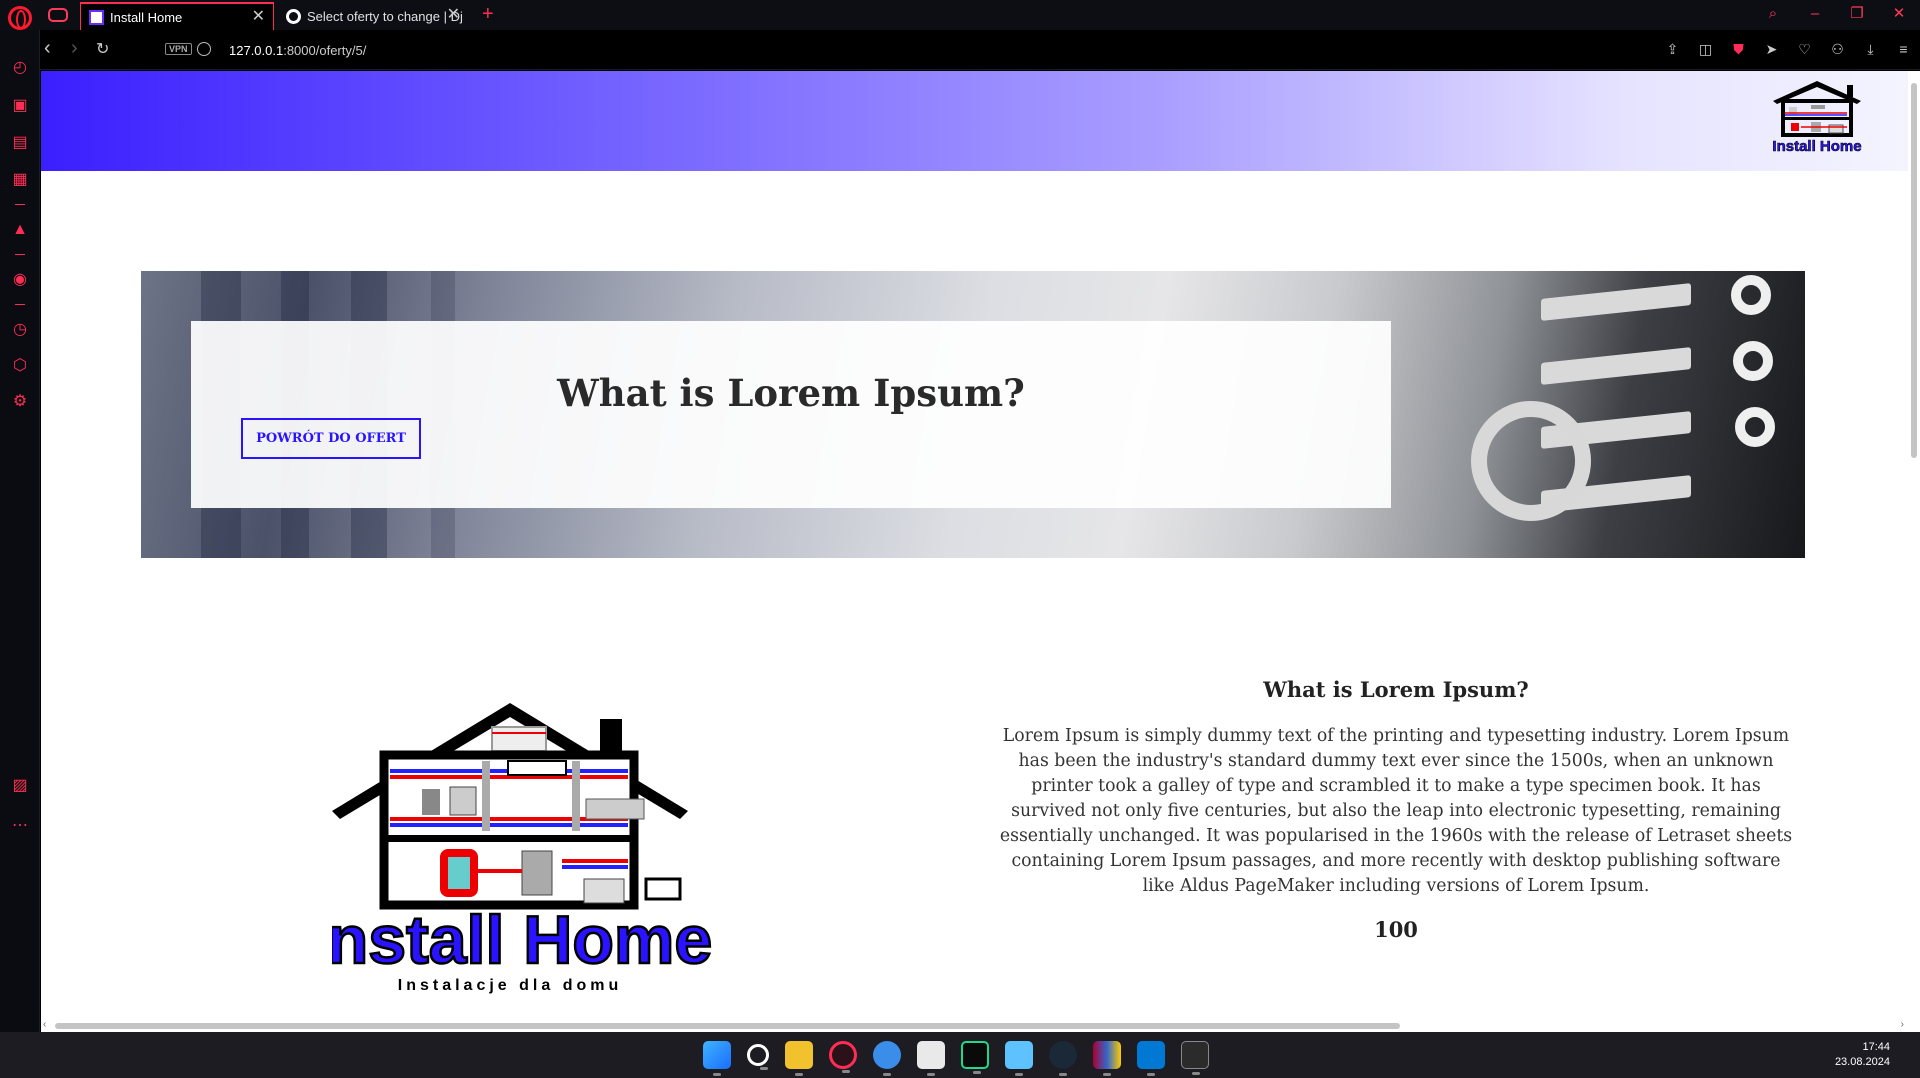 The height and width of the screenshot is (1078, 1920). I want to click on tab-install-home: Install Home ✕, so click(177, 16).